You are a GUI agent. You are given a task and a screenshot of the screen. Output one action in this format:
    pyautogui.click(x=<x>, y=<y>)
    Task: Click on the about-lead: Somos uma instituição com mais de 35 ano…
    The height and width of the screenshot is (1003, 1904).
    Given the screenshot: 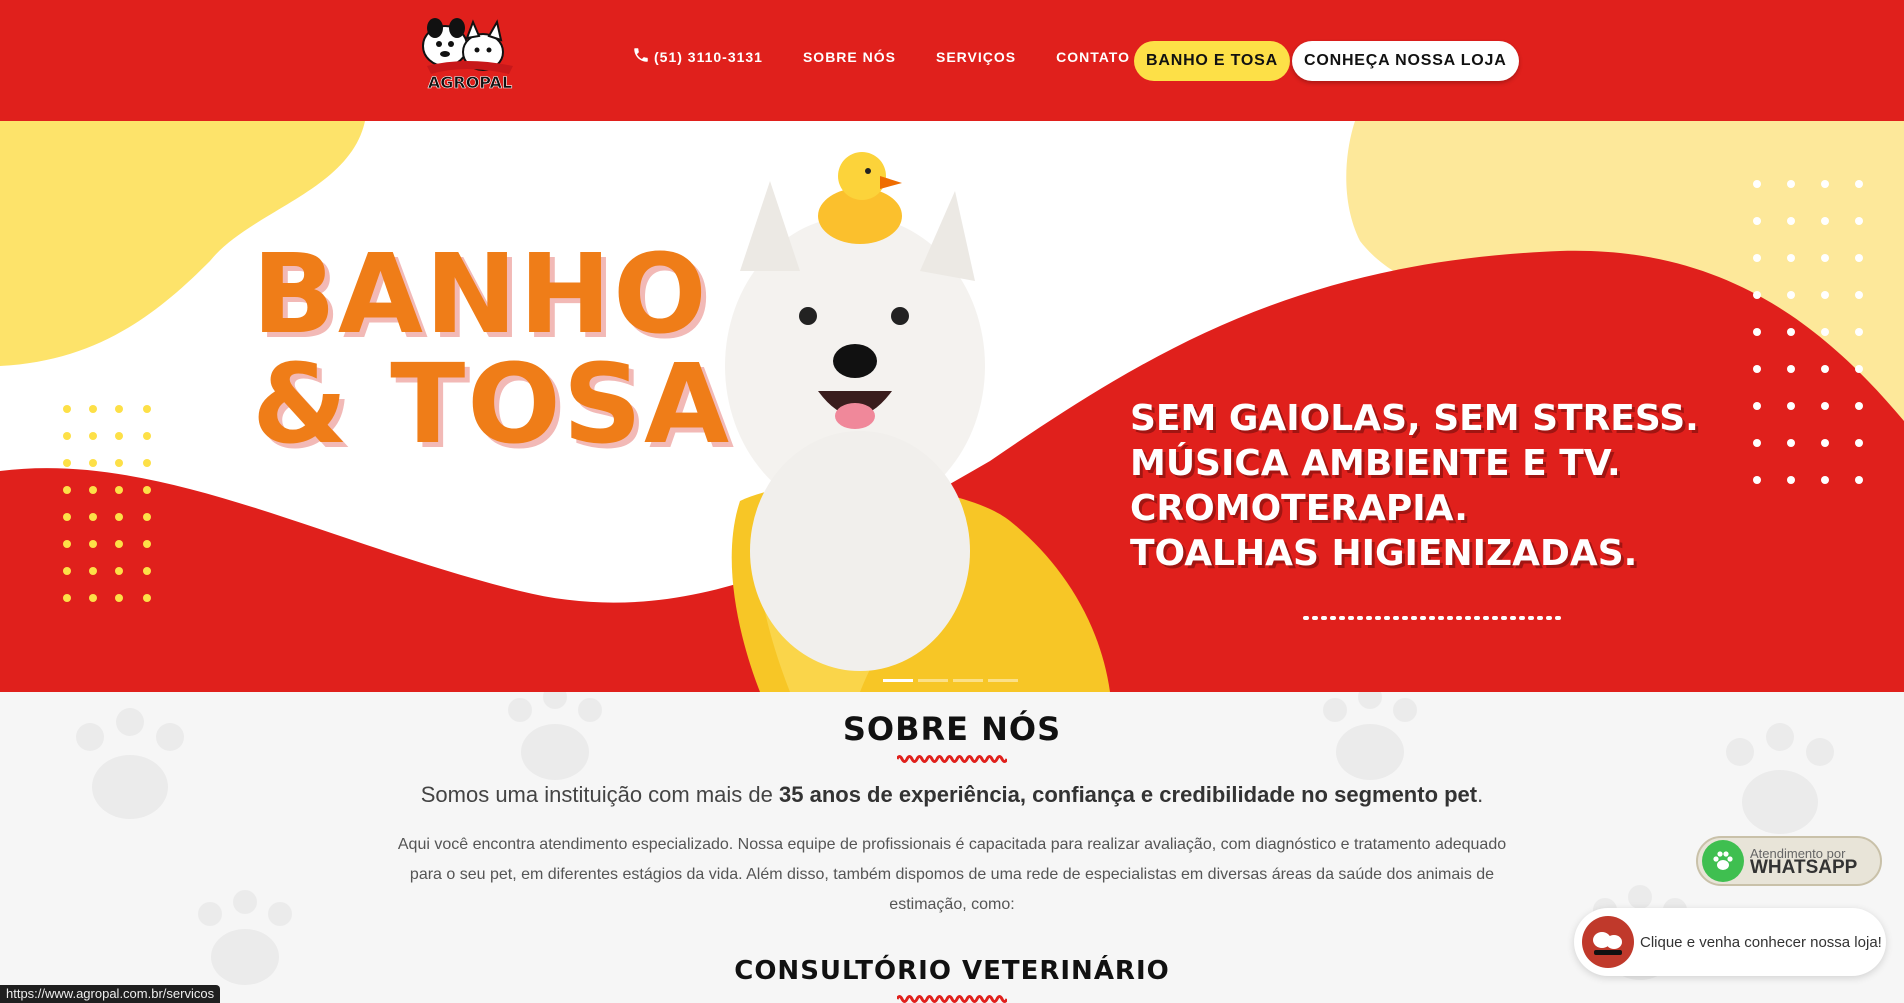 What is the action you would take?
    pyautogui.click(x=952, y=795)
    